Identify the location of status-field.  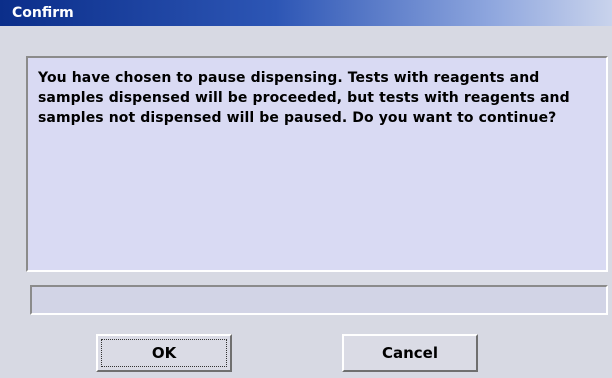
(319, 300).